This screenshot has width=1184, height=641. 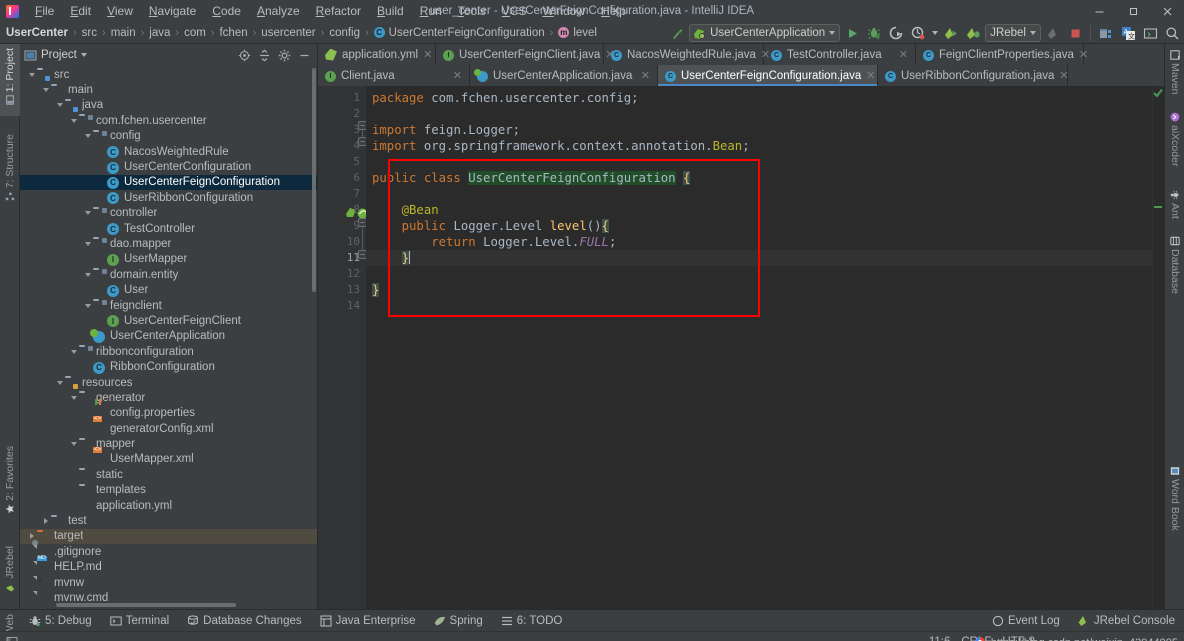 I want to click on build-hammer-icon, so click(x=677, y=33).